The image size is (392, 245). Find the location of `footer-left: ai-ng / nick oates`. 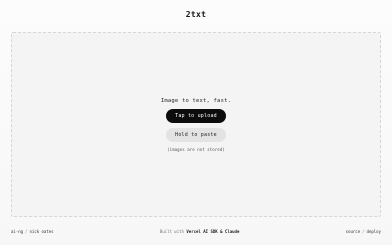

footer-left: ai-ng / nick oates is located at coordinates (32, 231).